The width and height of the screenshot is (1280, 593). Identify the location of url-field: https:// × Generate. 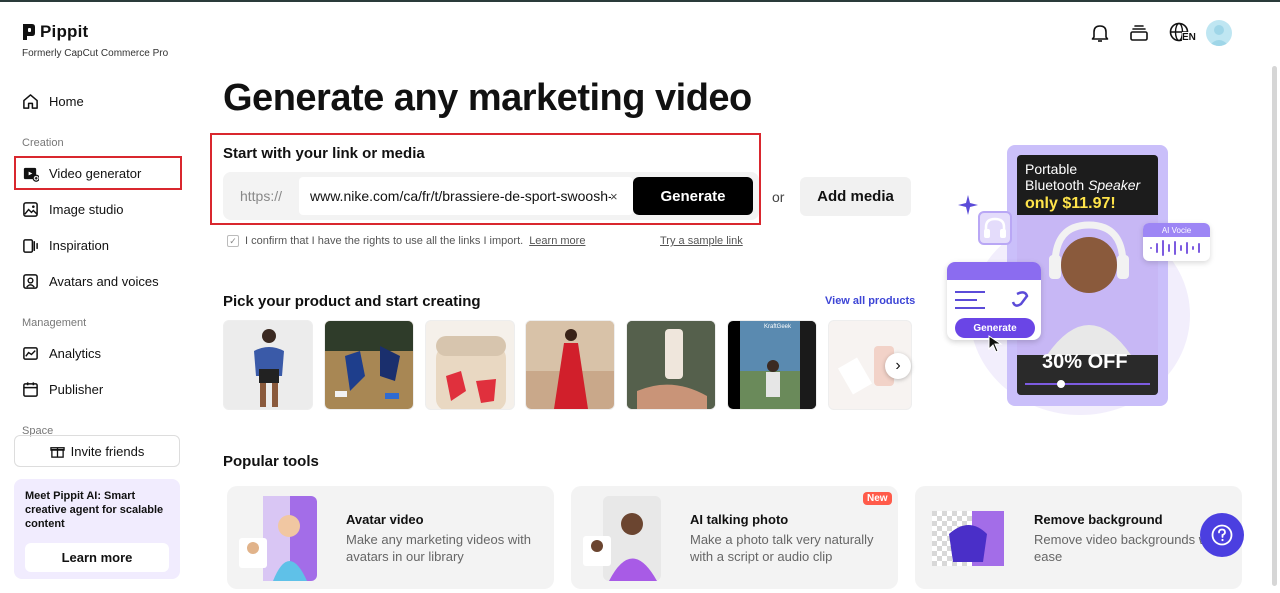
(491, 196).